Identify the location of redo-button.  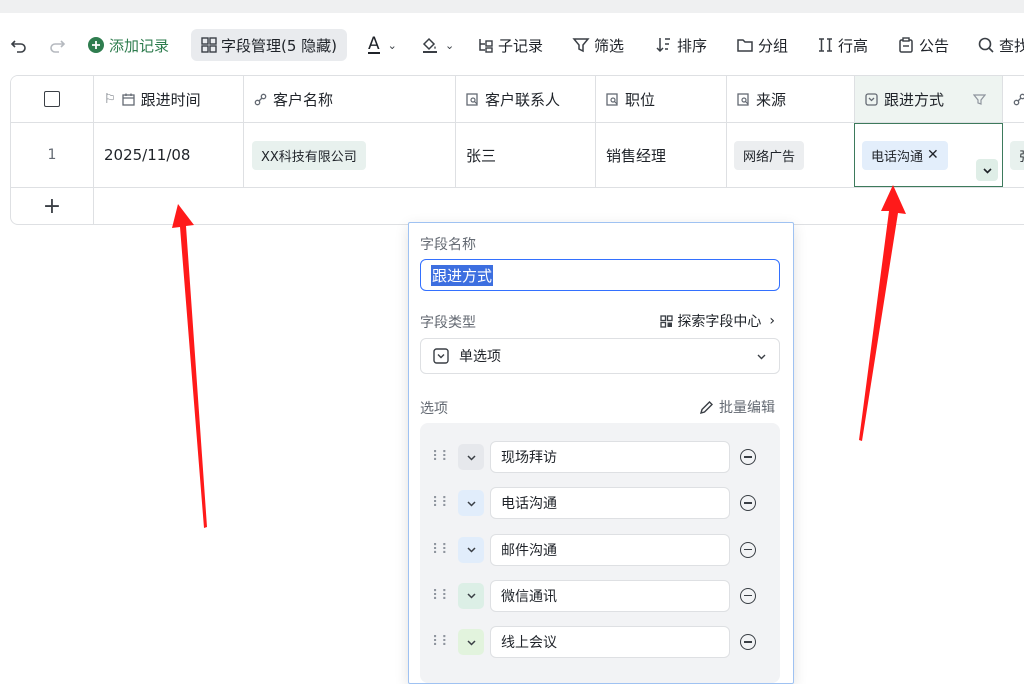
(59, 45).